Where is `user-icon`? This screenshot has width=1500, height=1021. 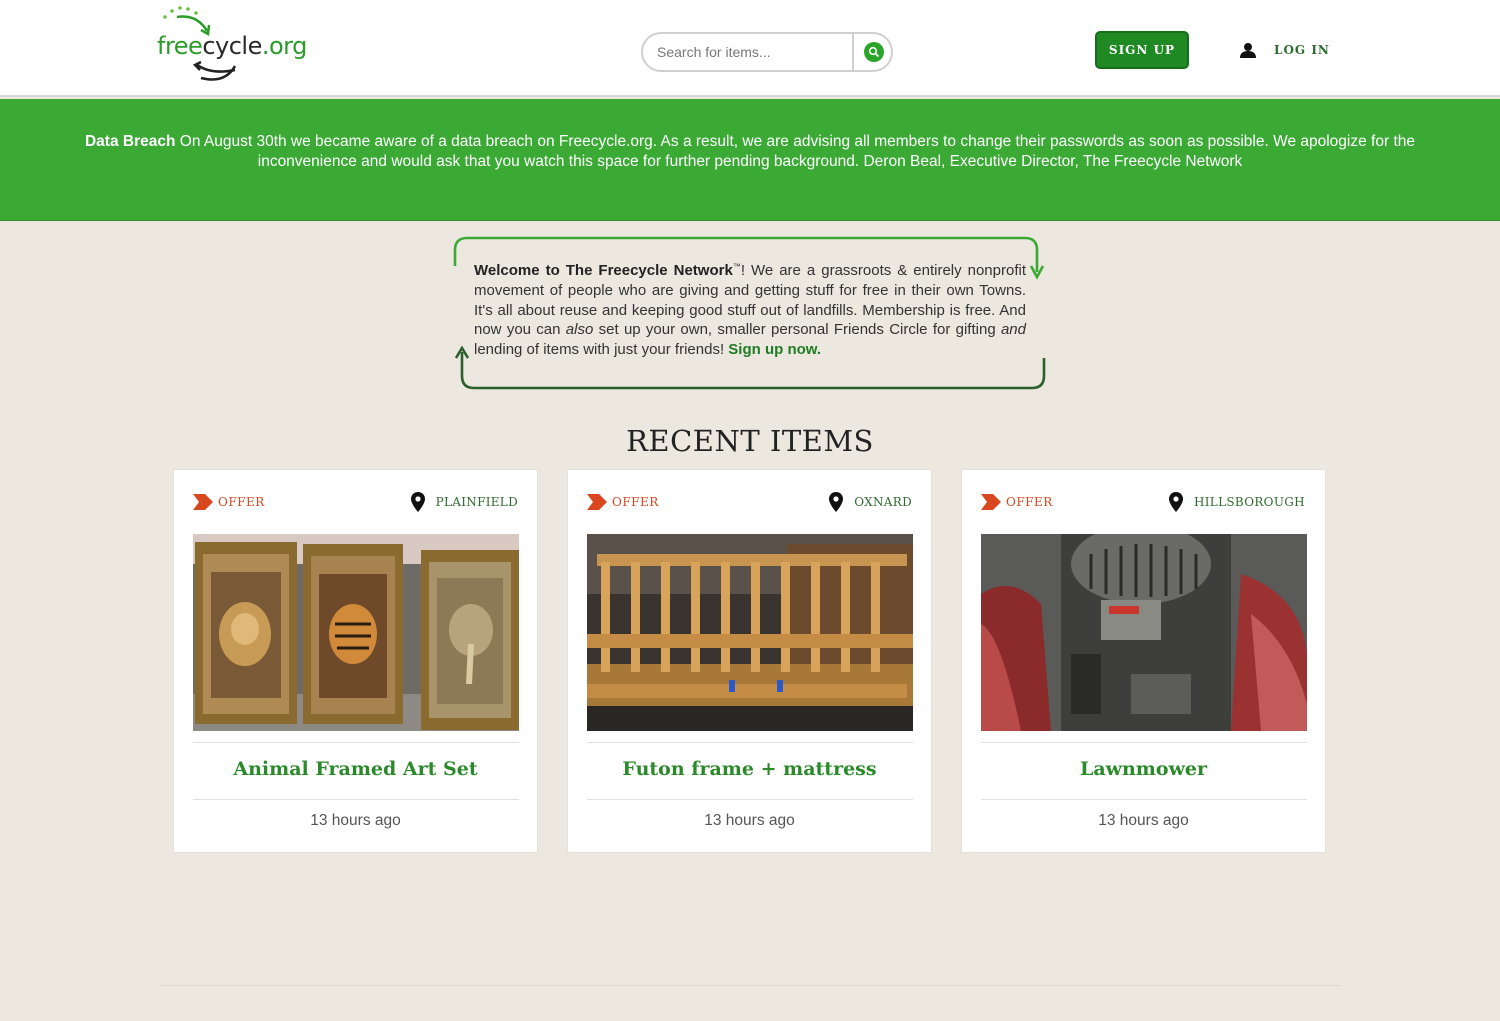
user-icon is located at coordinates (1248, 50).